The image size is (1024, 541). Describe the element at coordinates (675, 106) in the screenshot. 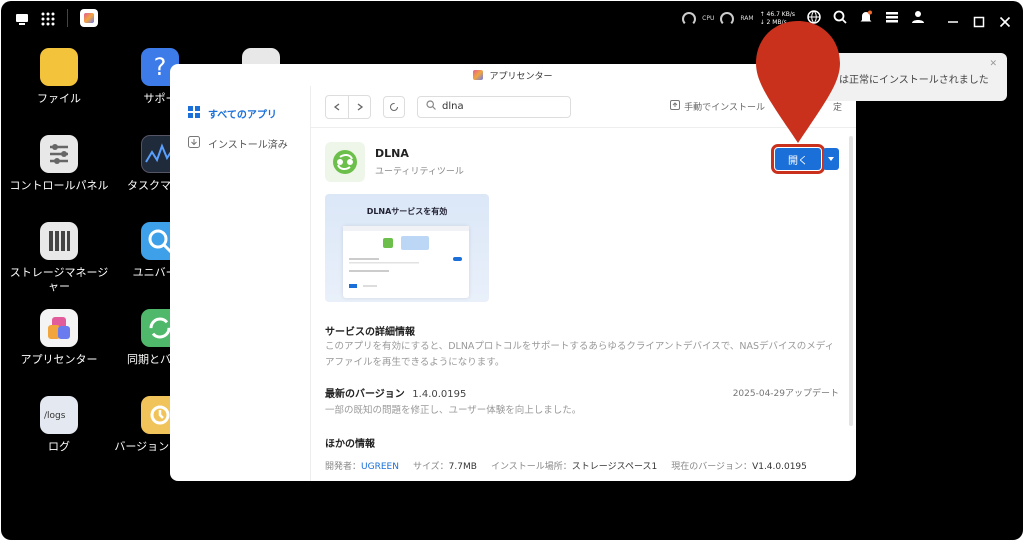

I see `upload-box-icon` at that location.